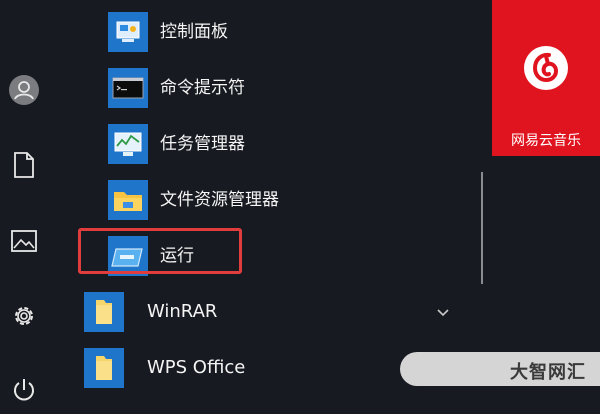 This screenshot has width=600, height=414. I want to click on control-panel-icon, so click(128, 32).